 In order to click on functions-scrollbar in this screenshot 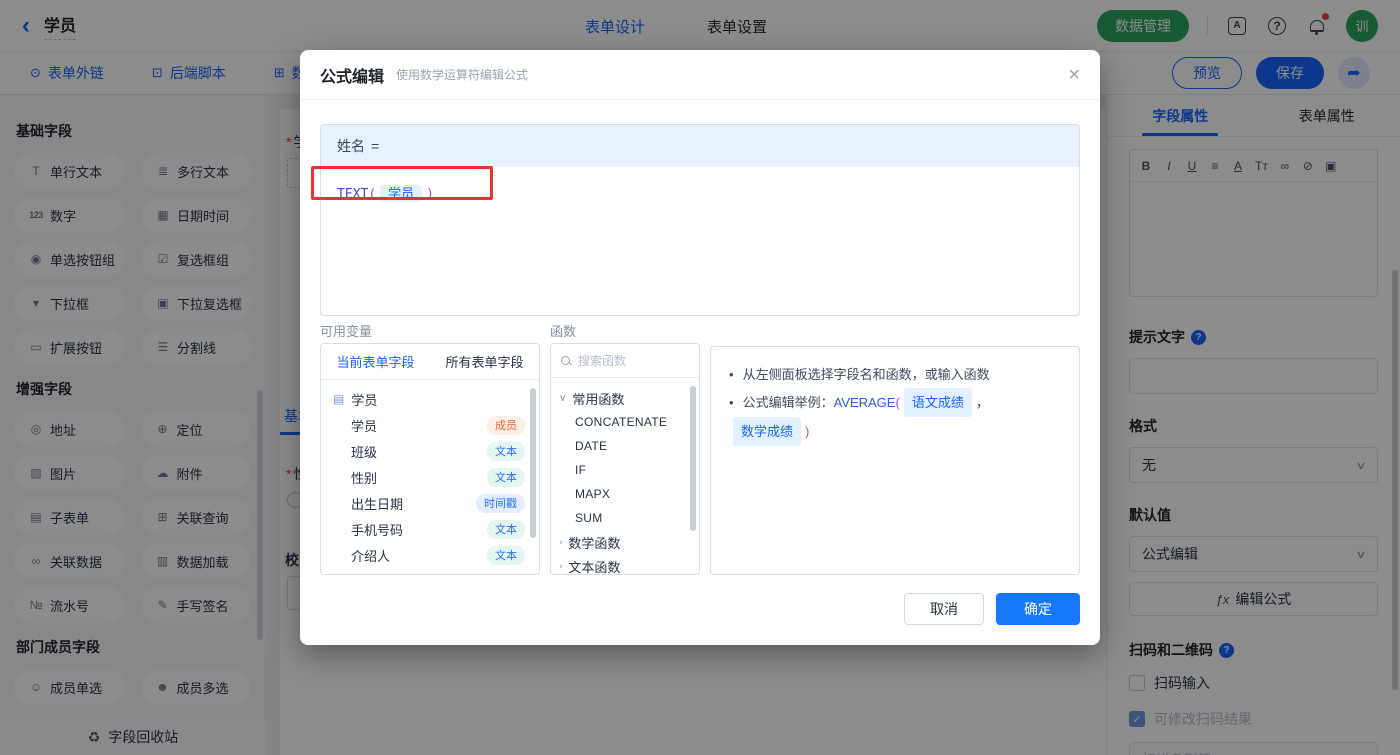, I will do `click(693, 458)`.